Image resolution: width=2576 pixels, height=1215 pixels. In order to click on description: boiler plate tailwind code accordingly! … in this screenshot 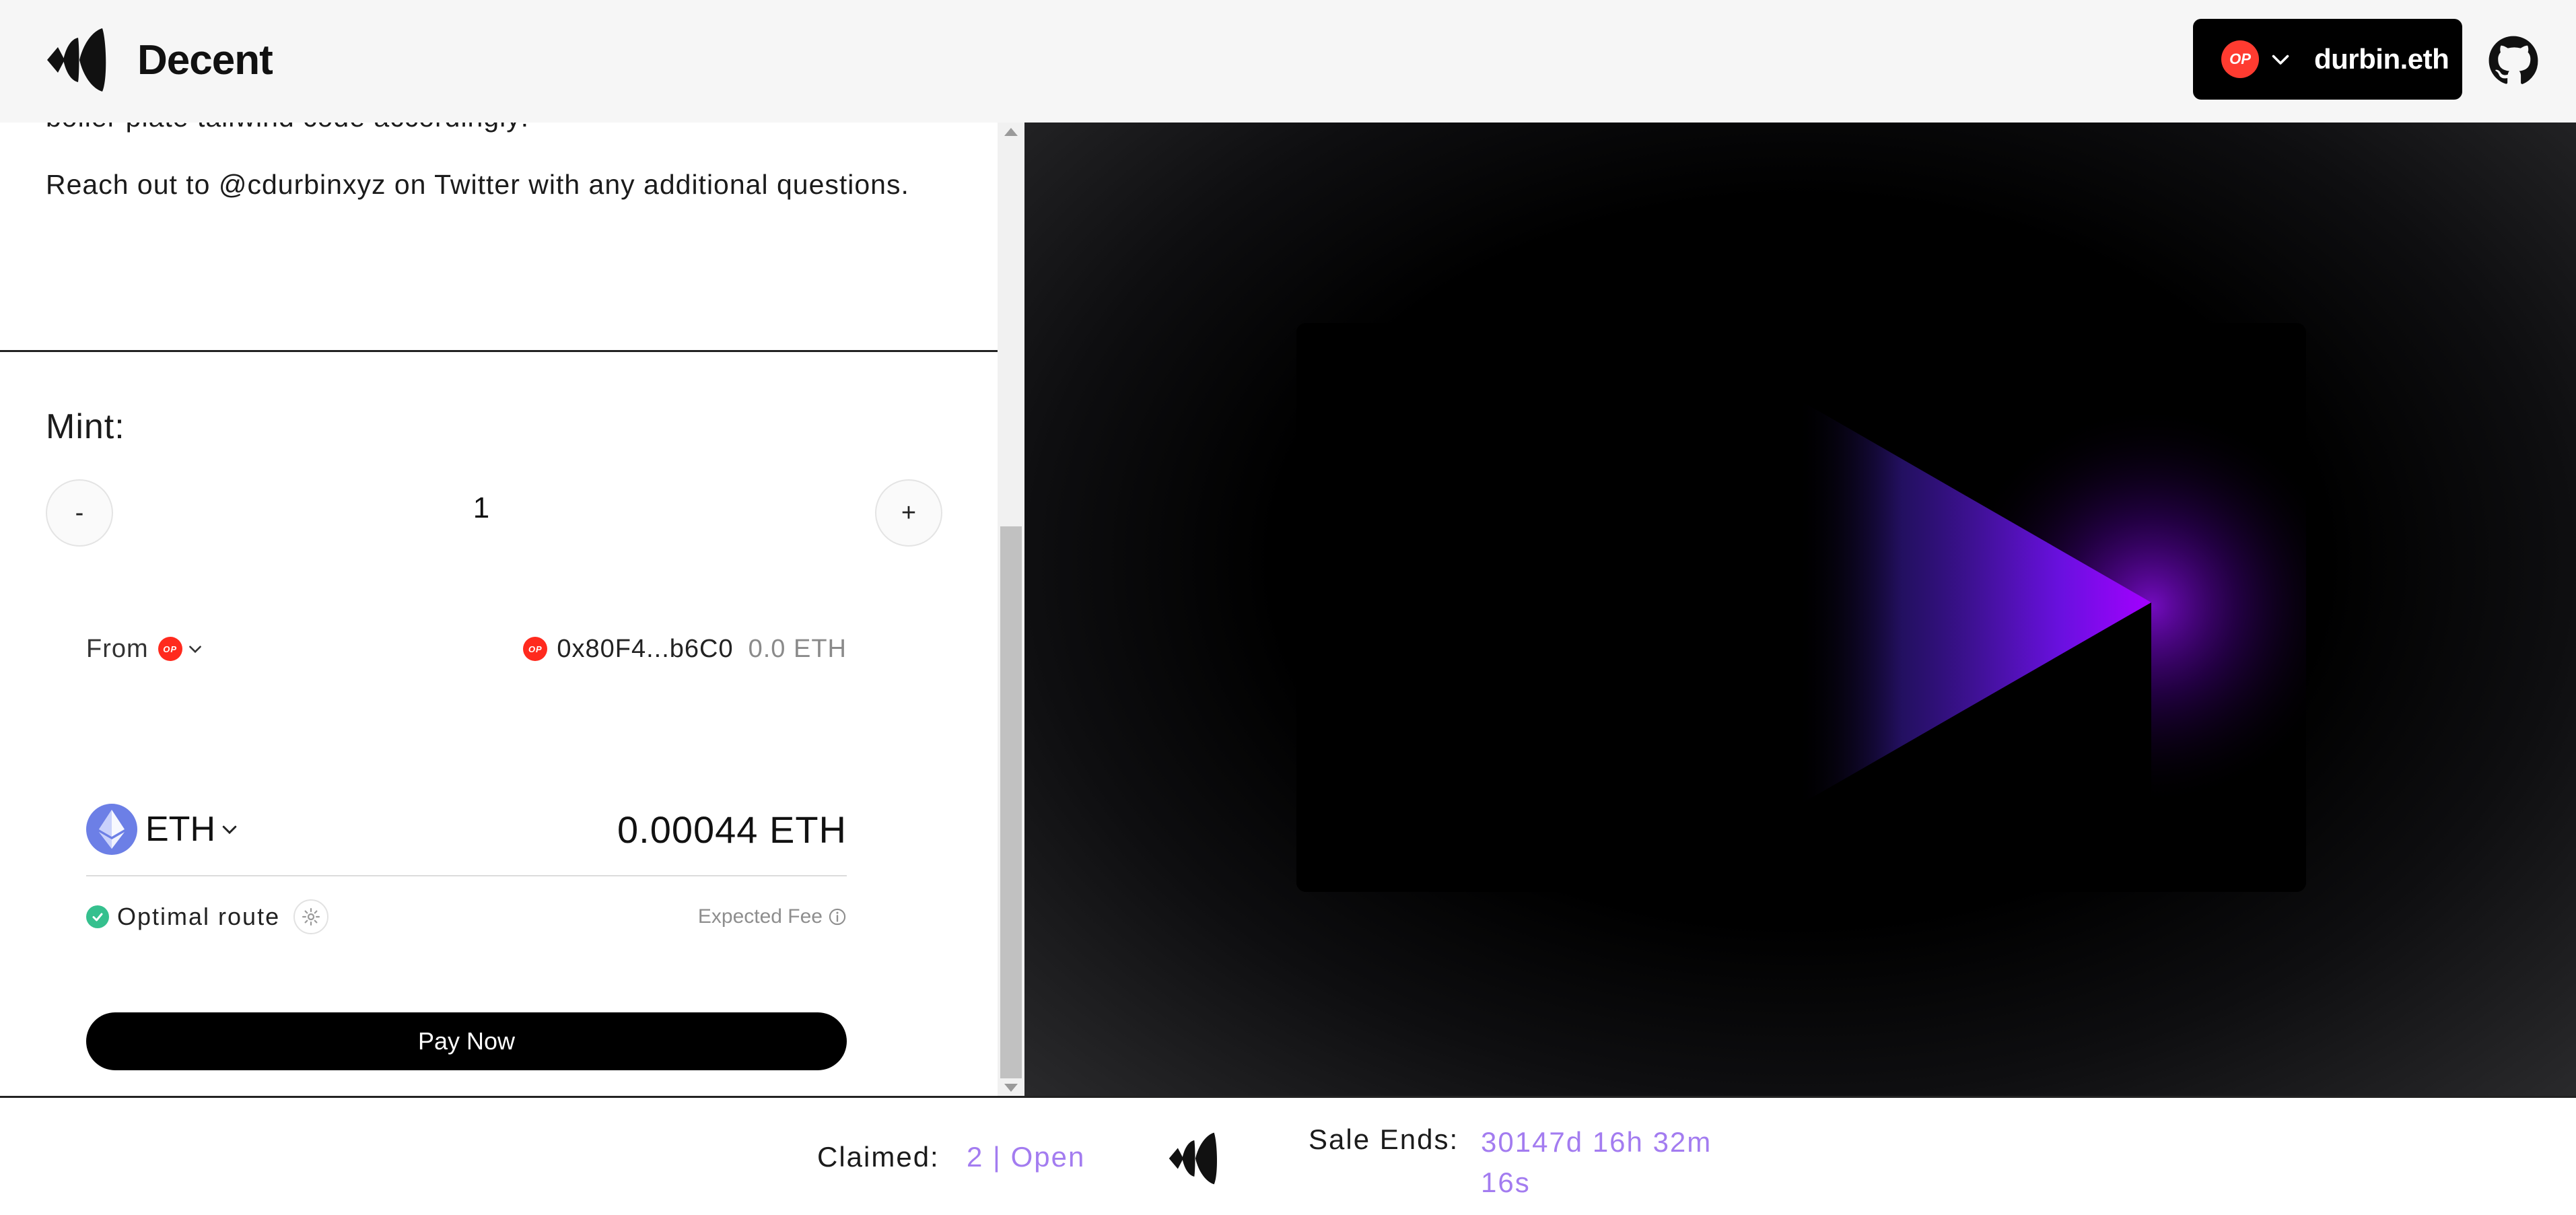, I will do `click(483, 177)`.